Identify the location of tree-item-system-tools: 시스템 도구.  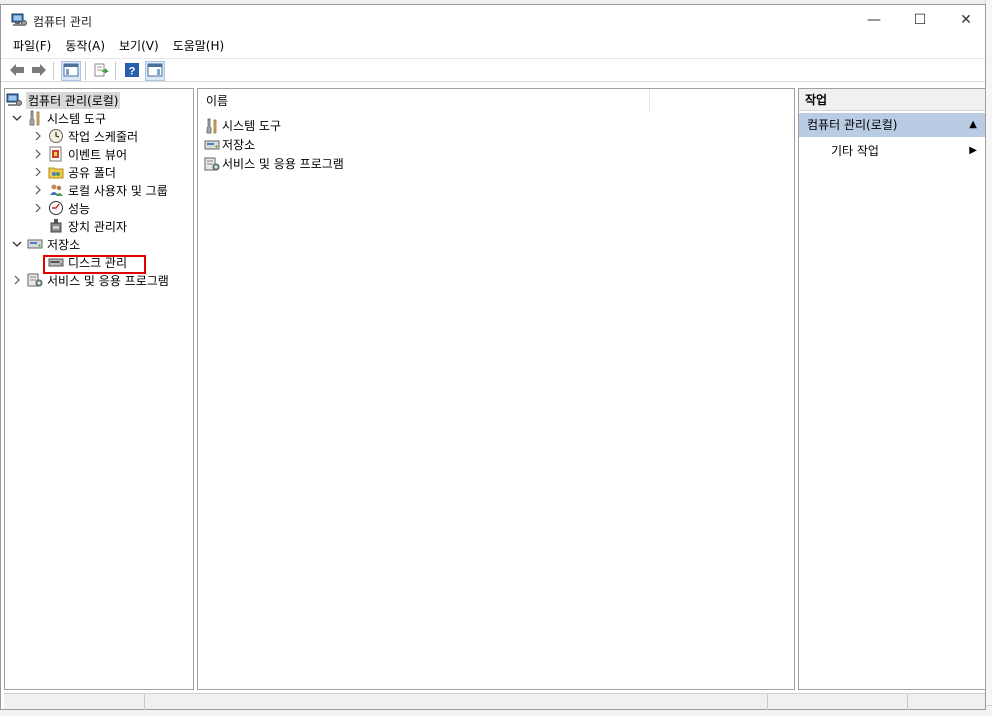
(58, 118).